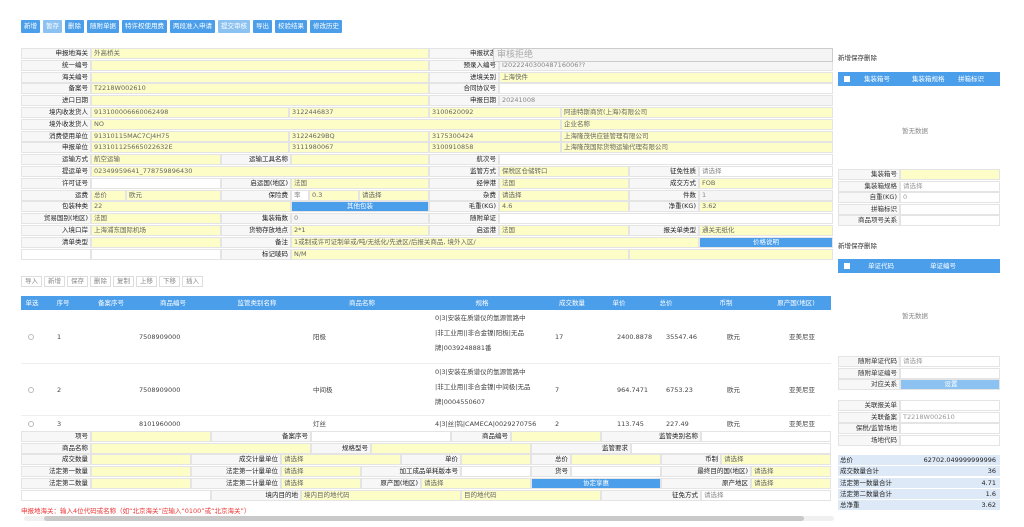 Image resolution: width=1024 pixels, height=527 pixels. Describe the element at coordinates (596, 483) in the screenshot. I see `agreement-button: 协定享惠` at that location.